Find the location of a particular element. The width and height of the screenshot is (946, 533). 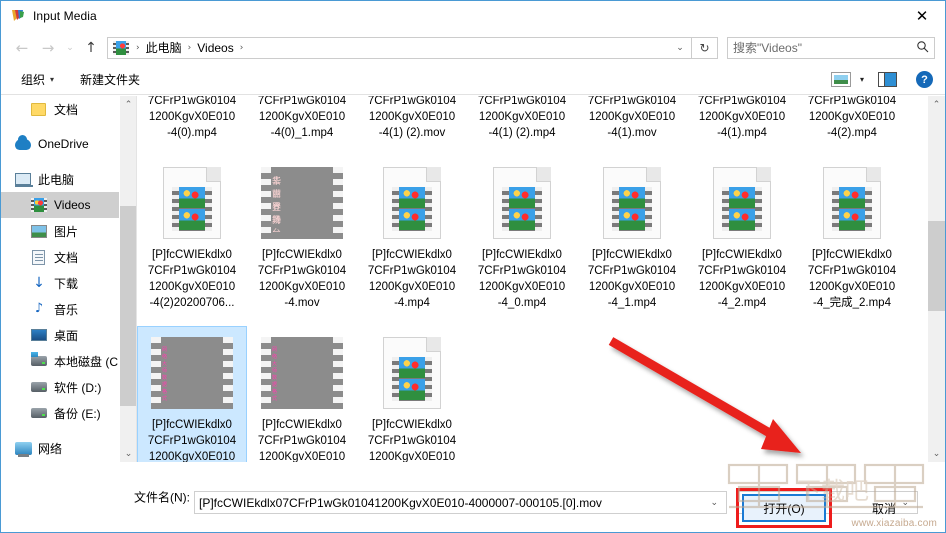

video-folder-icon is located at coordinates (39, 205).